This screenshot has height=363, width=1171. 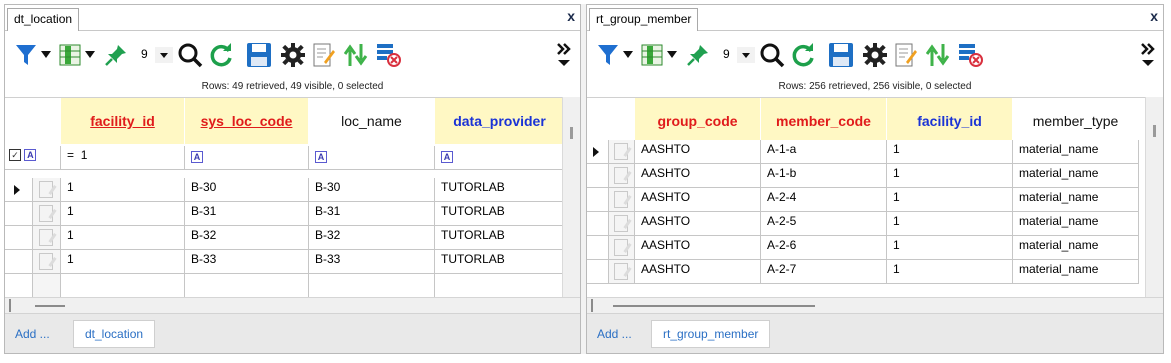 I want to click on filter-loc-name: A, so click(x=372, y=158).